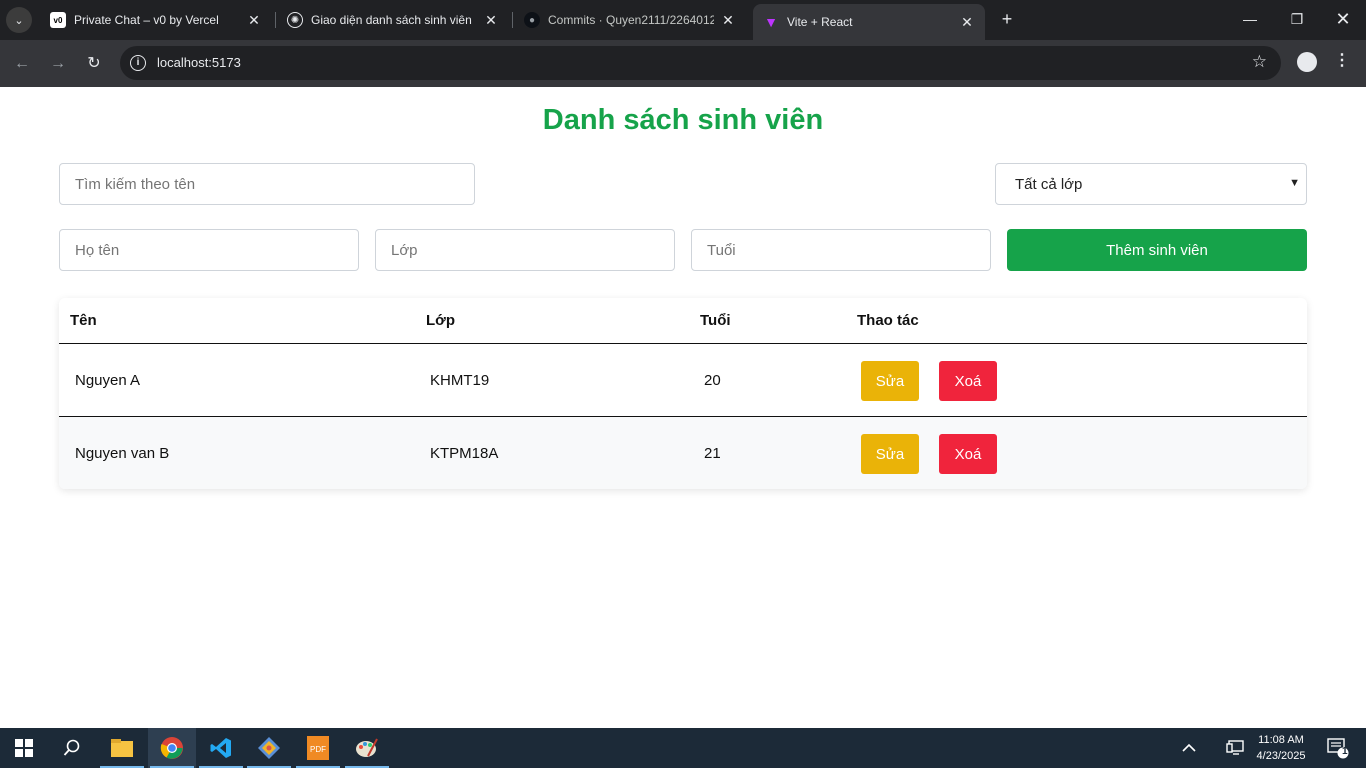  I want to click on minimize-icon: —, so click(1250, 19).